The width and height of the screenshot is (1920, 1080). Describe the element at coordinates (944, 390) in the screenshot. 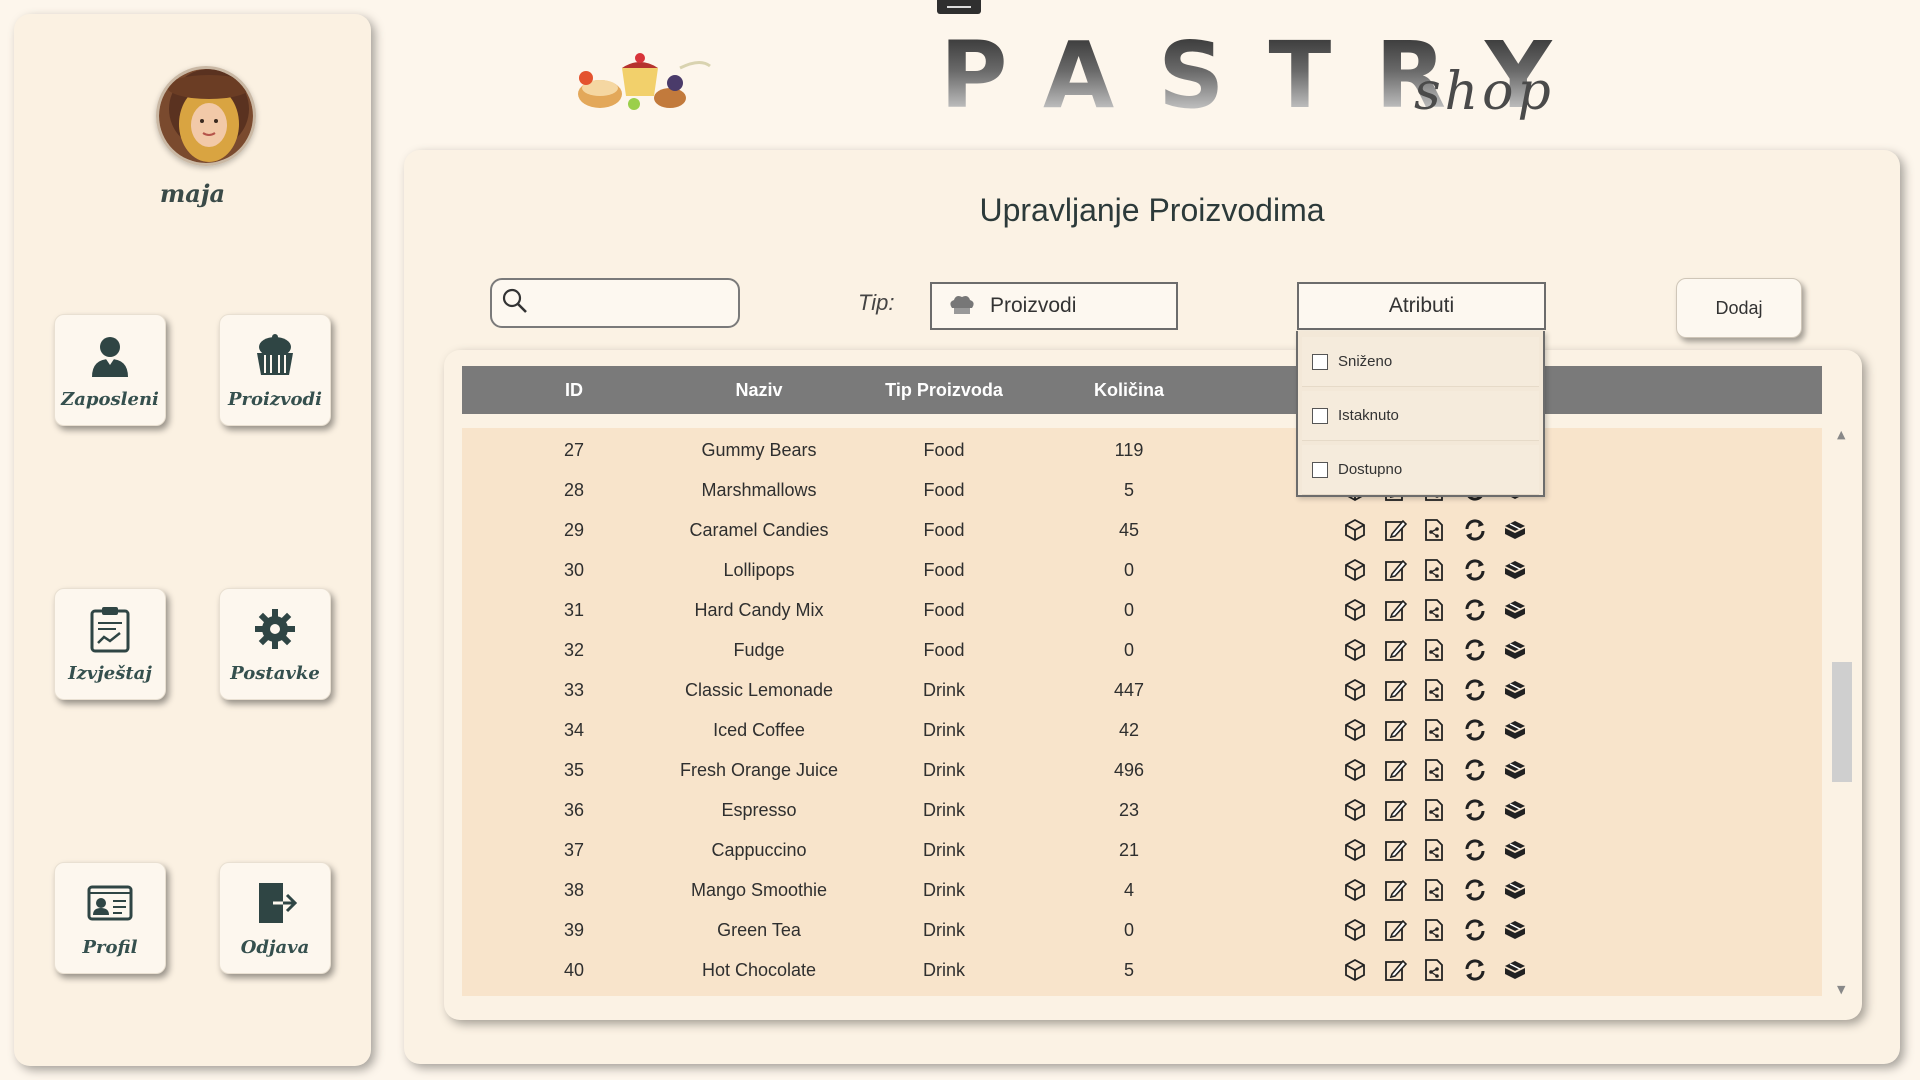

I see `column-header: Tip Proizvoda` at that location.